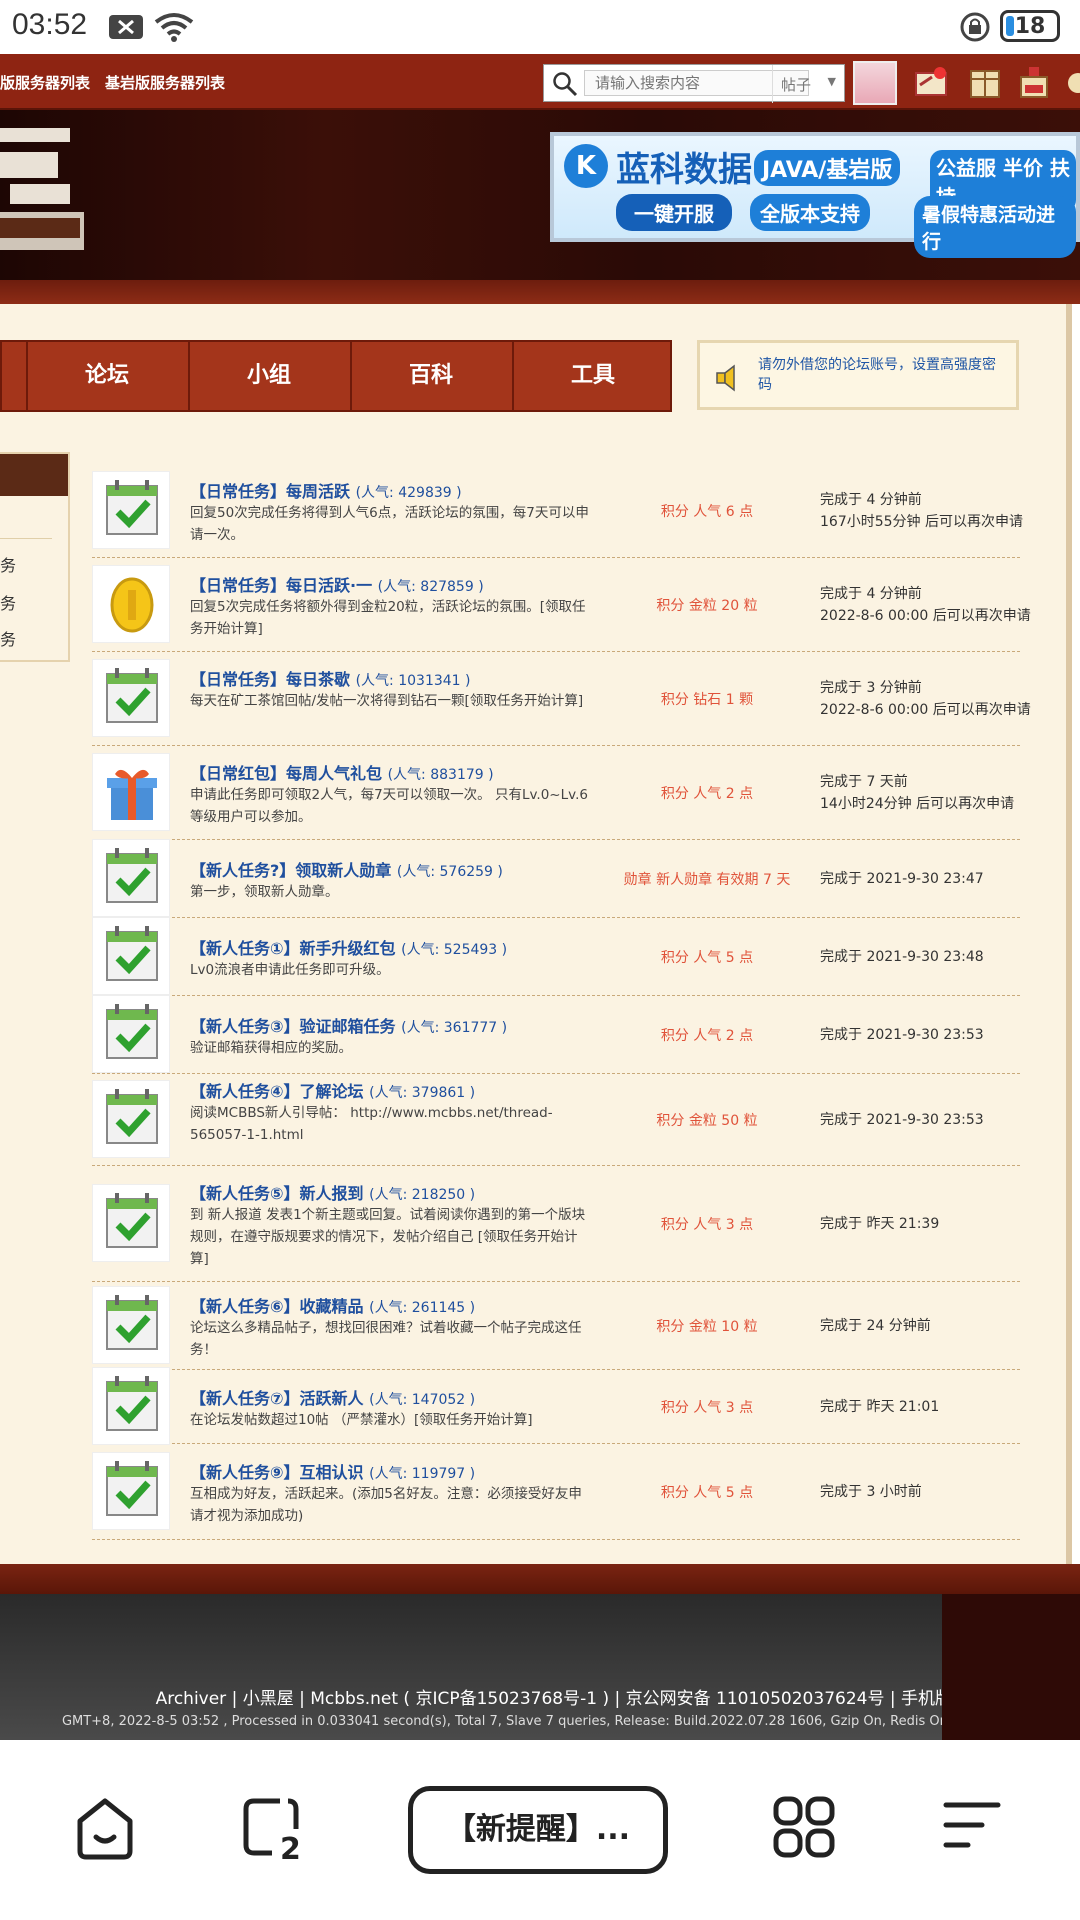 This screenshot has height=1920, width=1080. Describe the element at coordinates (45, 190) in the screenshot. I see `site-logo` at that location.